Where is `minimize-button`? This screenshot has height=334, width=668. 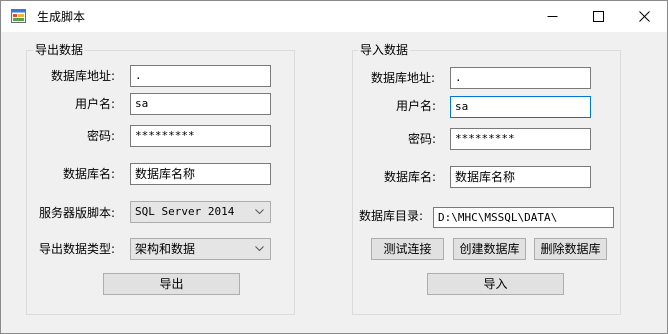 minimize-button is located at coordinates (552, 16).